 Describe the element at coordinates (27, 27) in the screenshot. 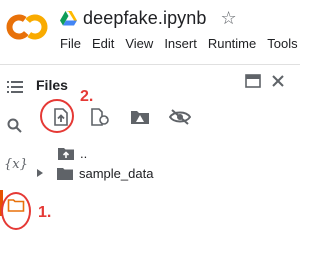

I see `colab-logo` at that location.